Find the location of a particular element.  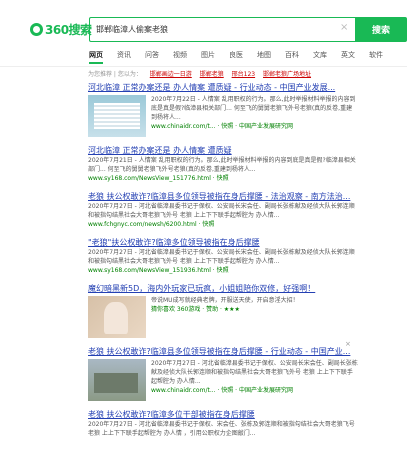

tab-wenku: 文库 is located at coordinates (320, 56).